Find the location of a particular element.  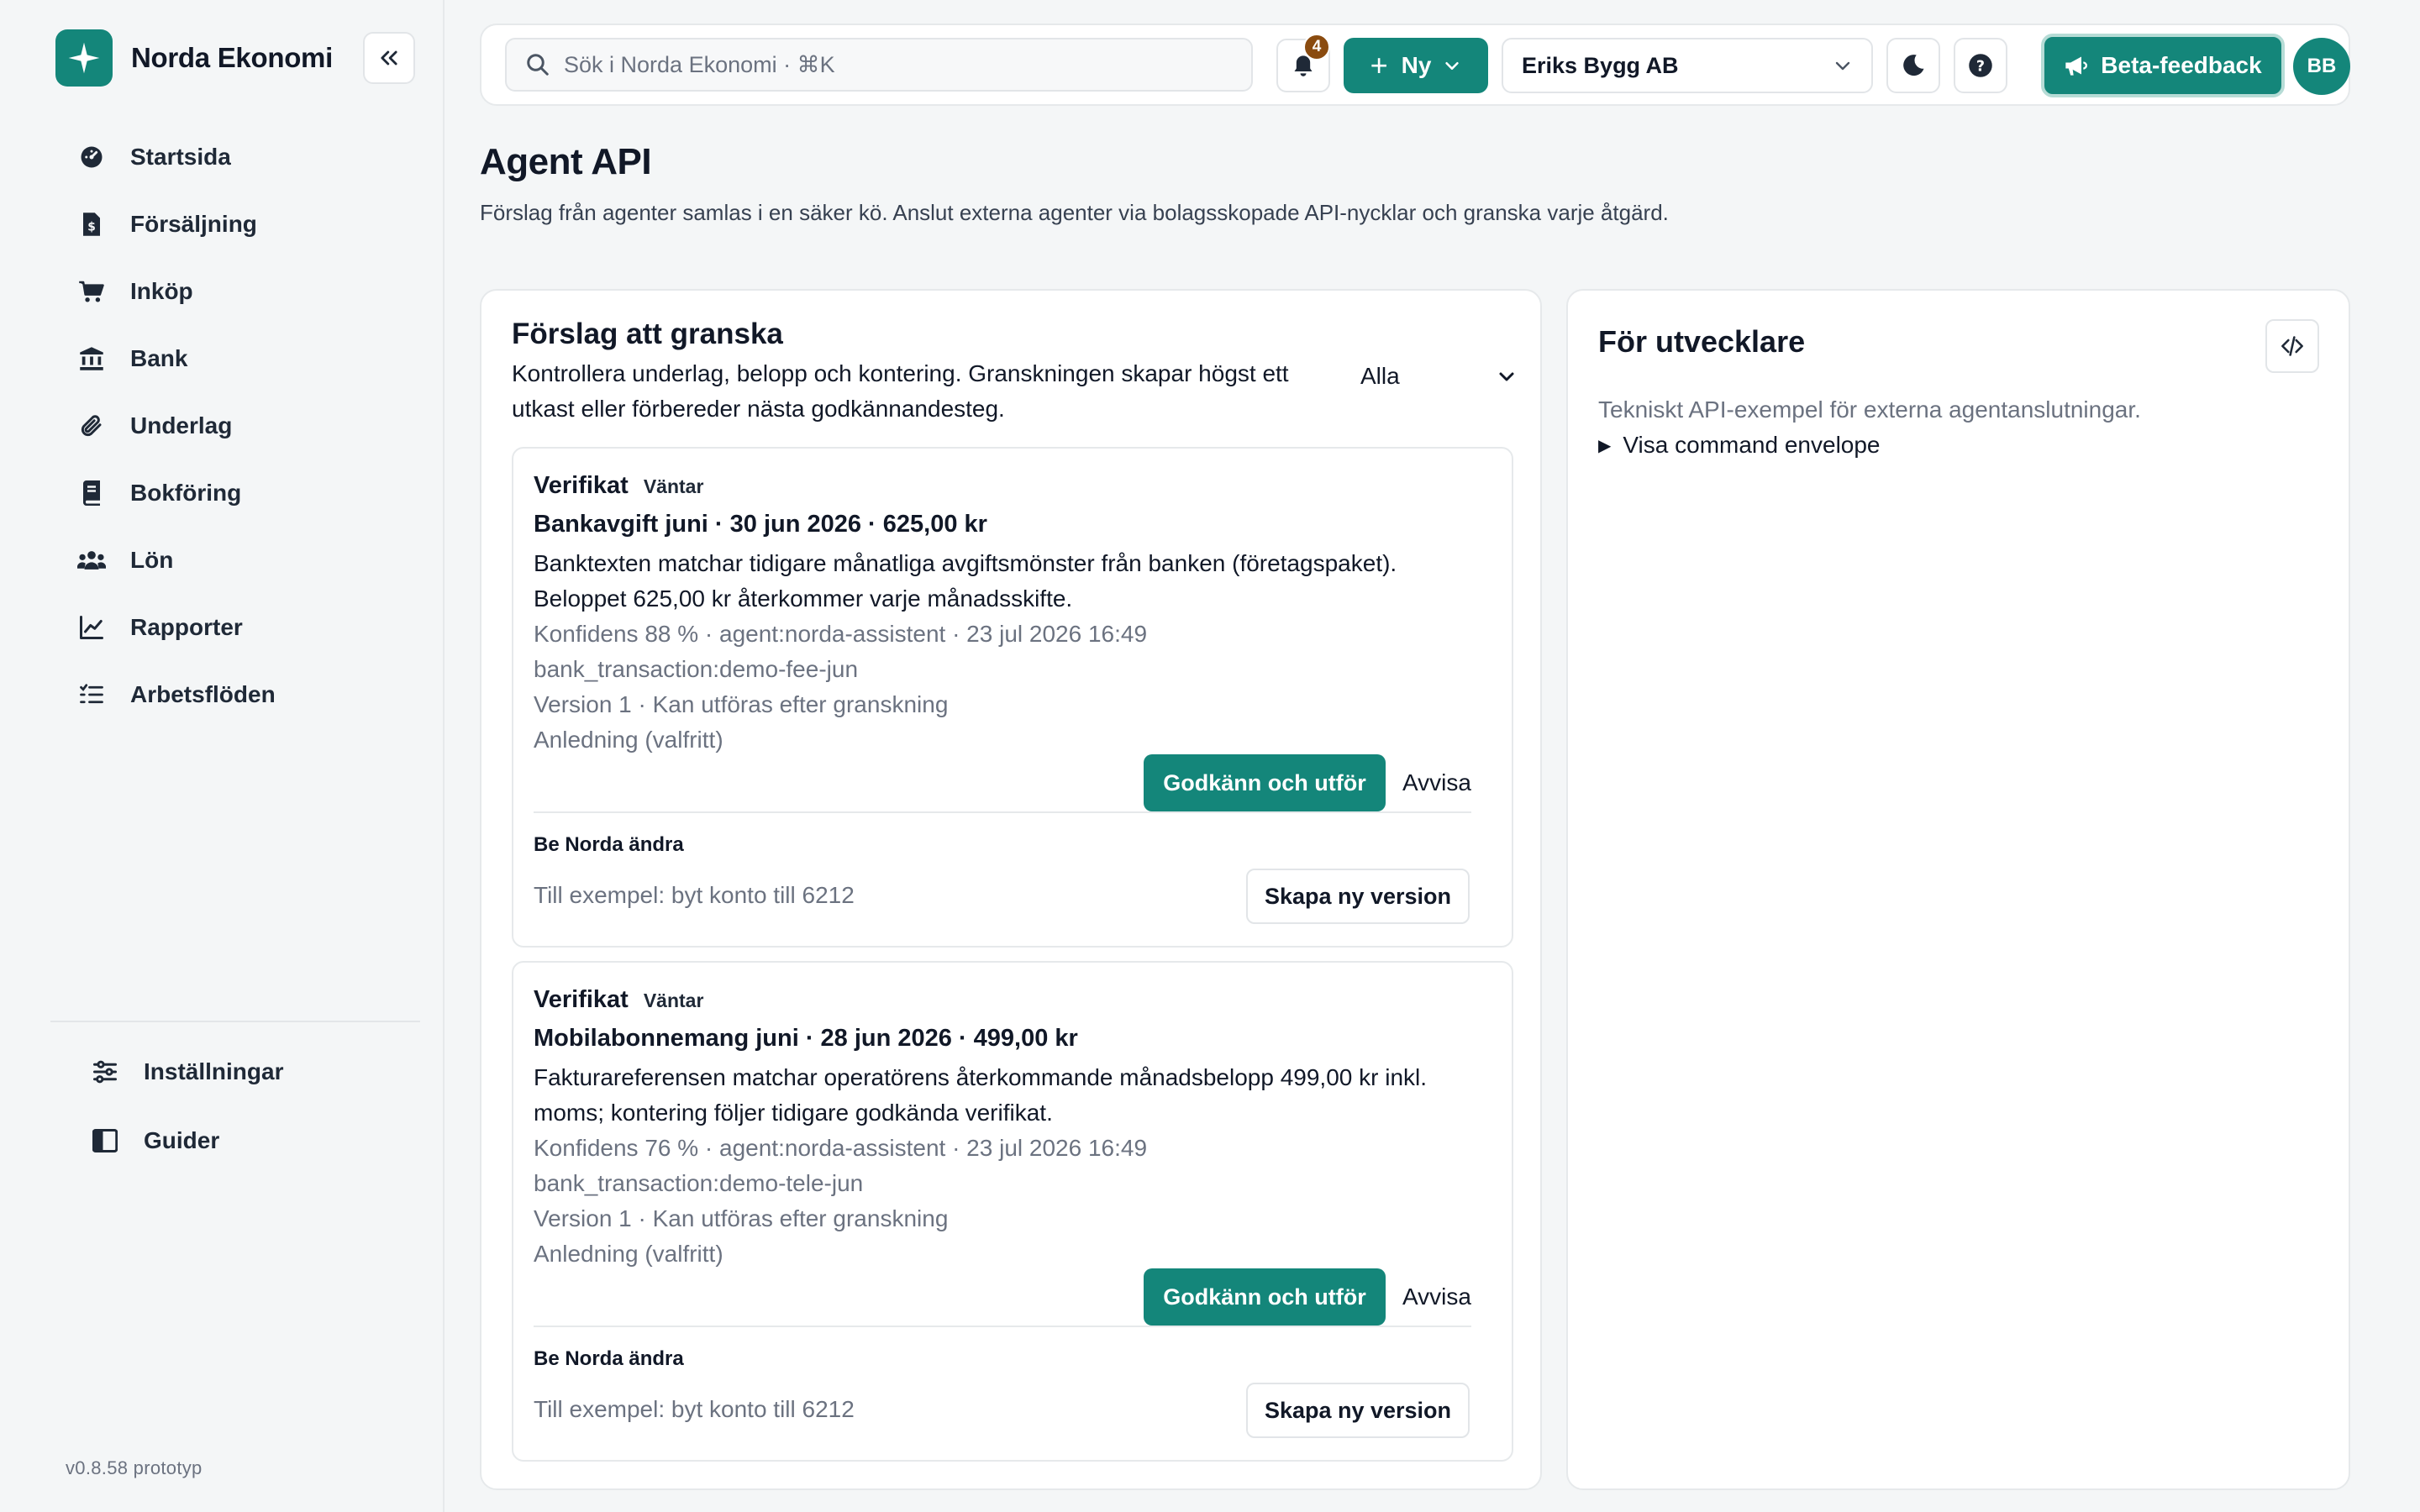

new-button: + Ny is located at coordinates (1416, 65).